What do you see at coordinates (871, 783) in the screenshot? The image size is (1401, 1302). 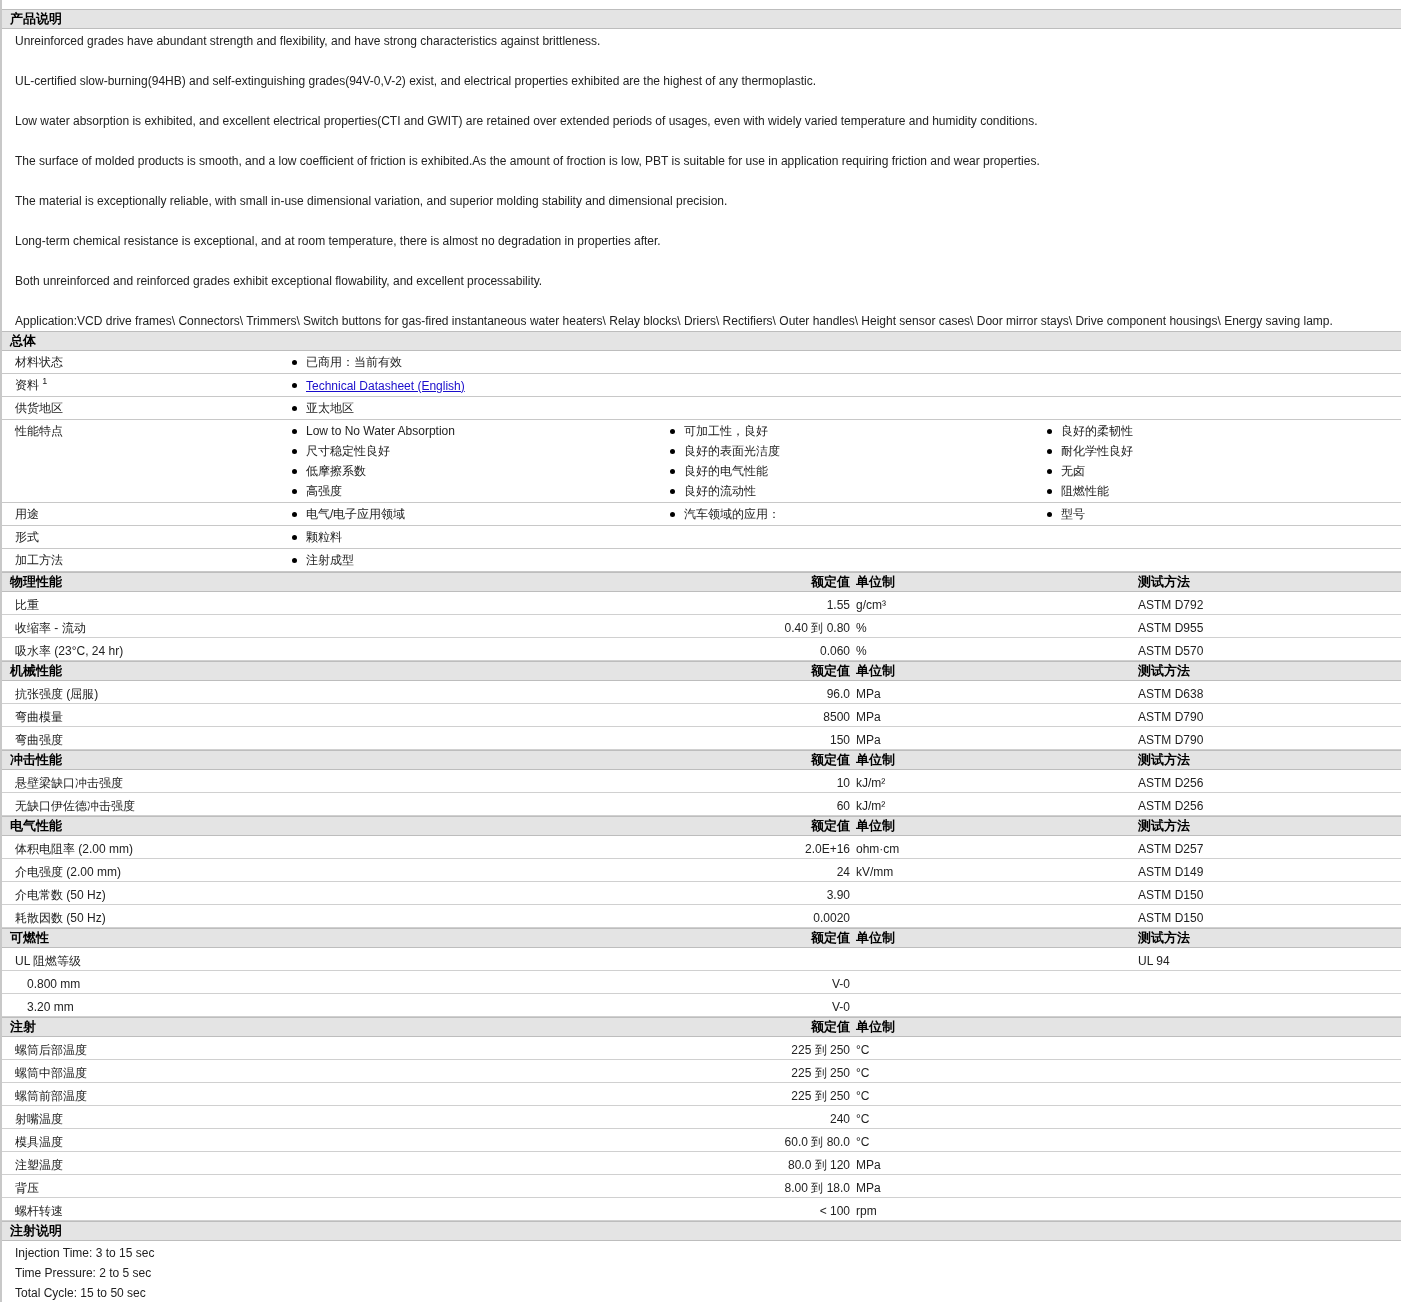 I see `property-unit: kJ/m²` at bounding box center [871, 783].